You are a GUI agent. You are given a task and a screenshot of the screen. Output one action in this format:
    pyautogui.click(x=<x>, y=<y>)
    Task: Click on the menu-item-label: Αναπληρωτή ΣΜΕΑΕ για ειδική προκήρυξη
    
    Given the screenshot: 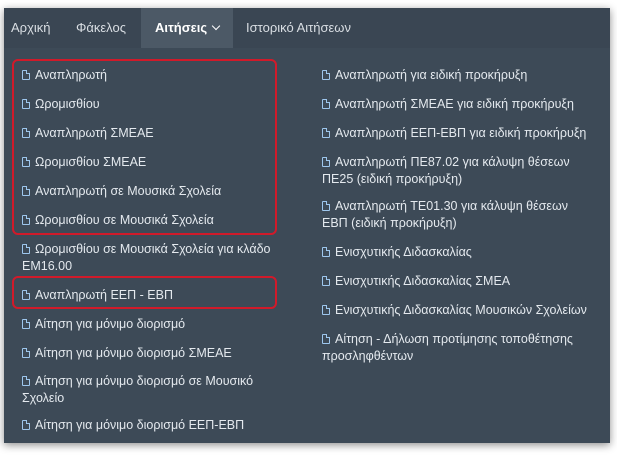 What is the action you would take?
    pyautogui.click(x=454, y=104)
    